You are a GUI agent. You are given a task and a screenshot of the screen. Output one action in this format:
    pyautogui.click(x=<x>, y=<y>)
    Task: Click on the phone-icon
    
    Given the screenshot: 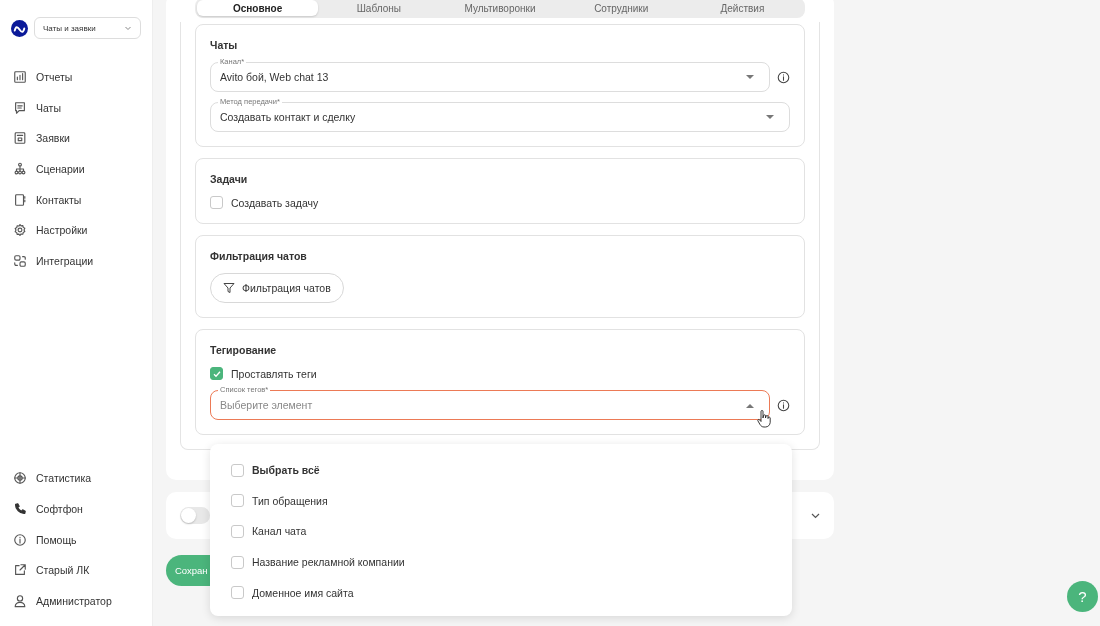 What is the action you would take?
    pyautogui.click(x=20, y=508)
    